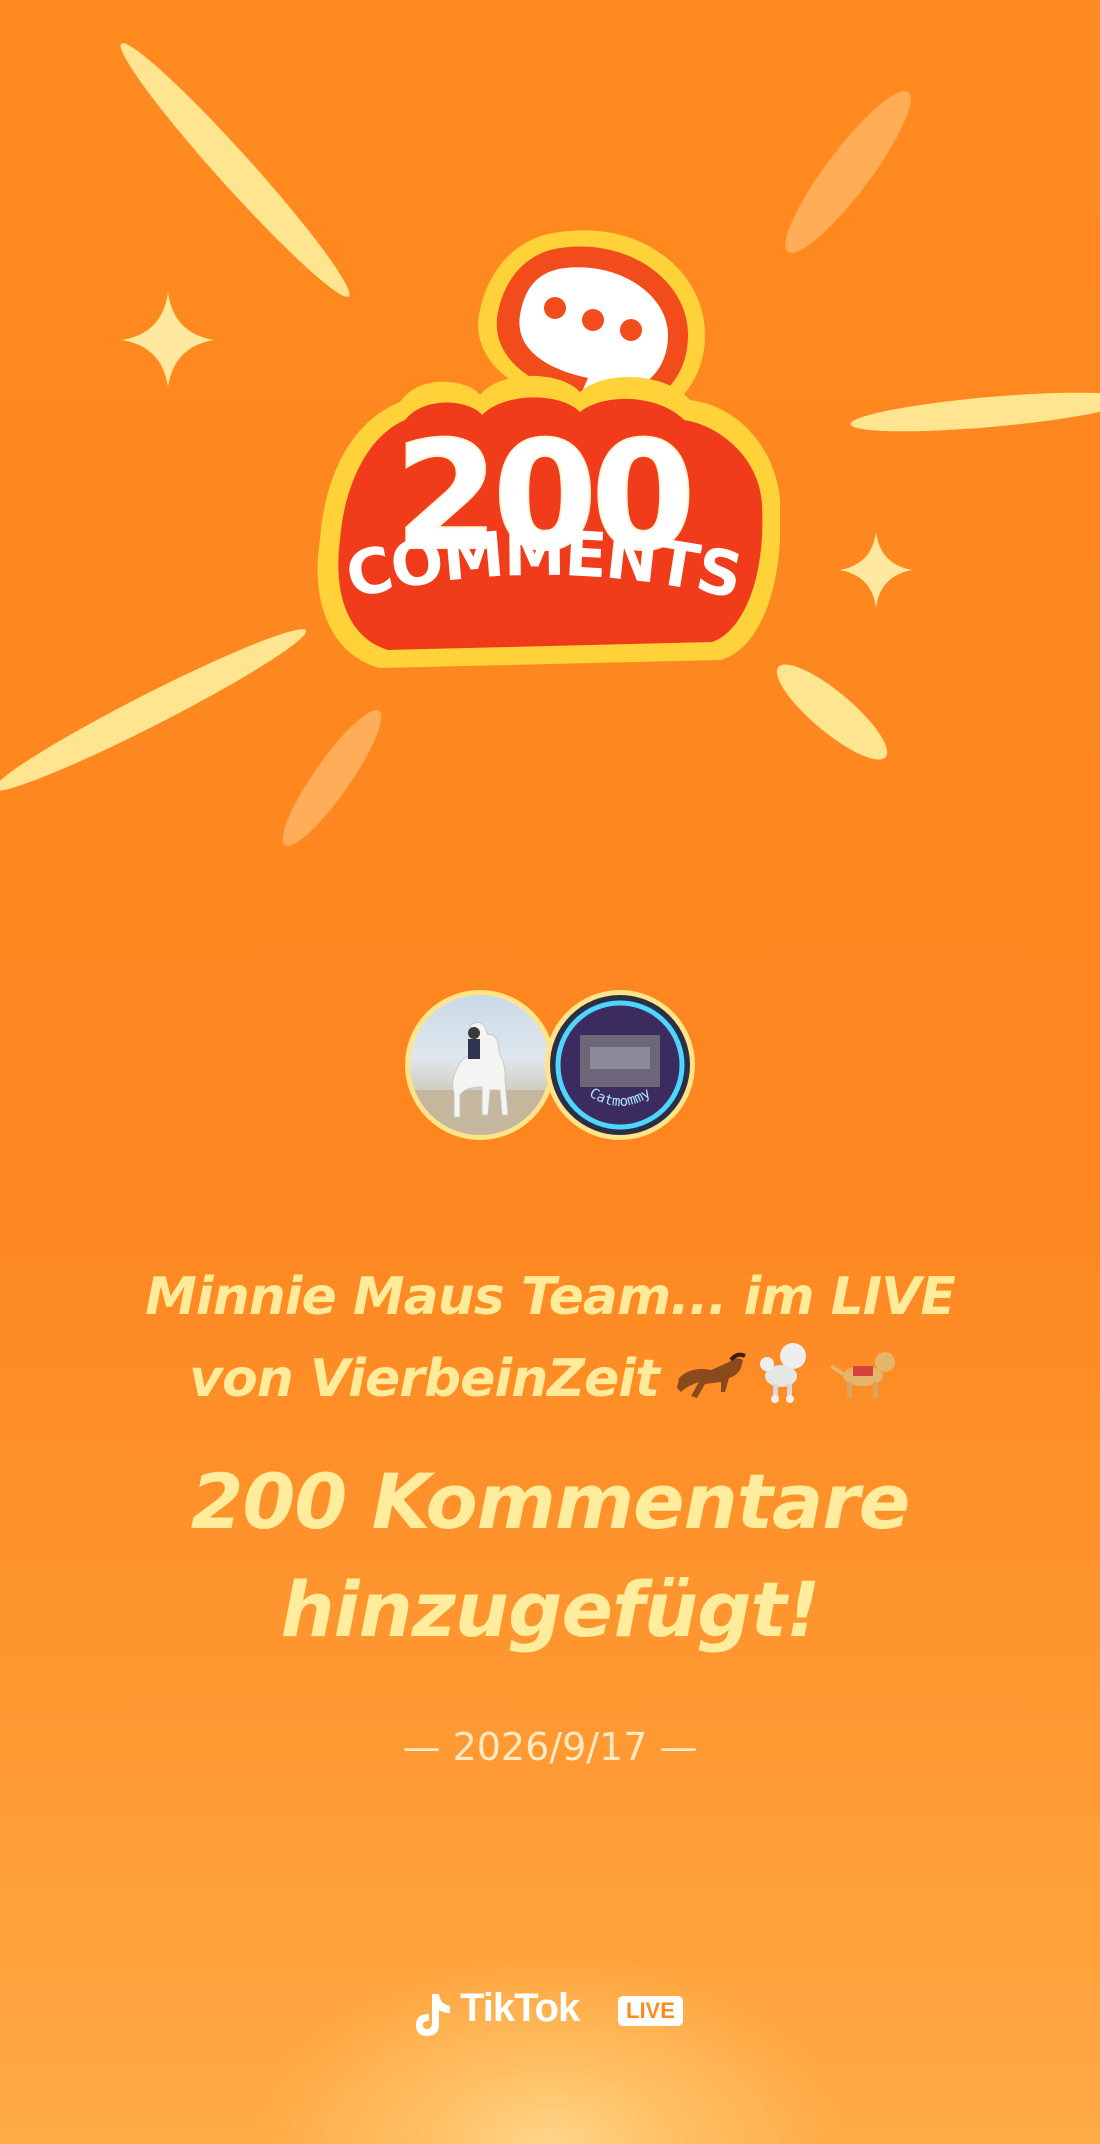  What do you see at coordinates (550, 1297) in the screenshot?
I see `live-host-line: Minnie Maus Team... im LIVE` at bounding box center [550, 1297].